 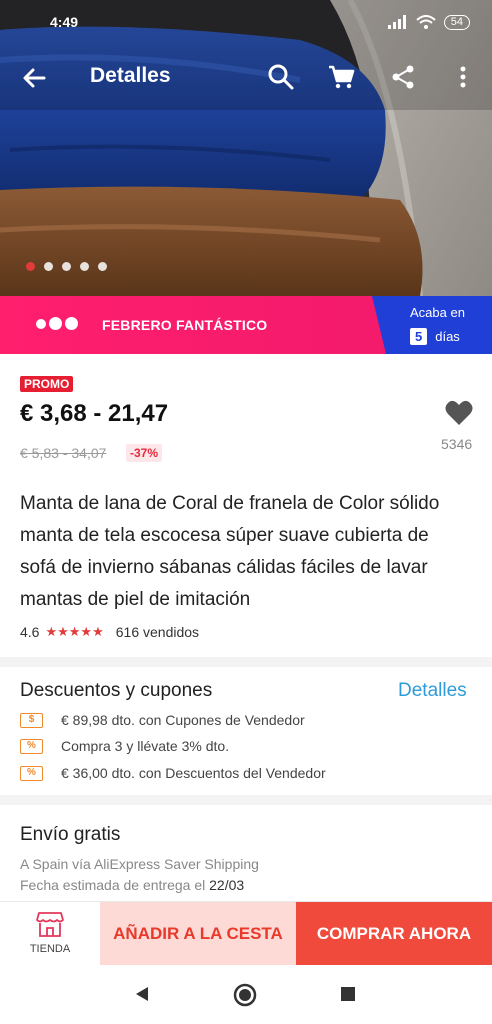 What do you see at coordinates (426, 22) in the screenshot?
I see `wifi-icon` at bounding box center [426, 22].